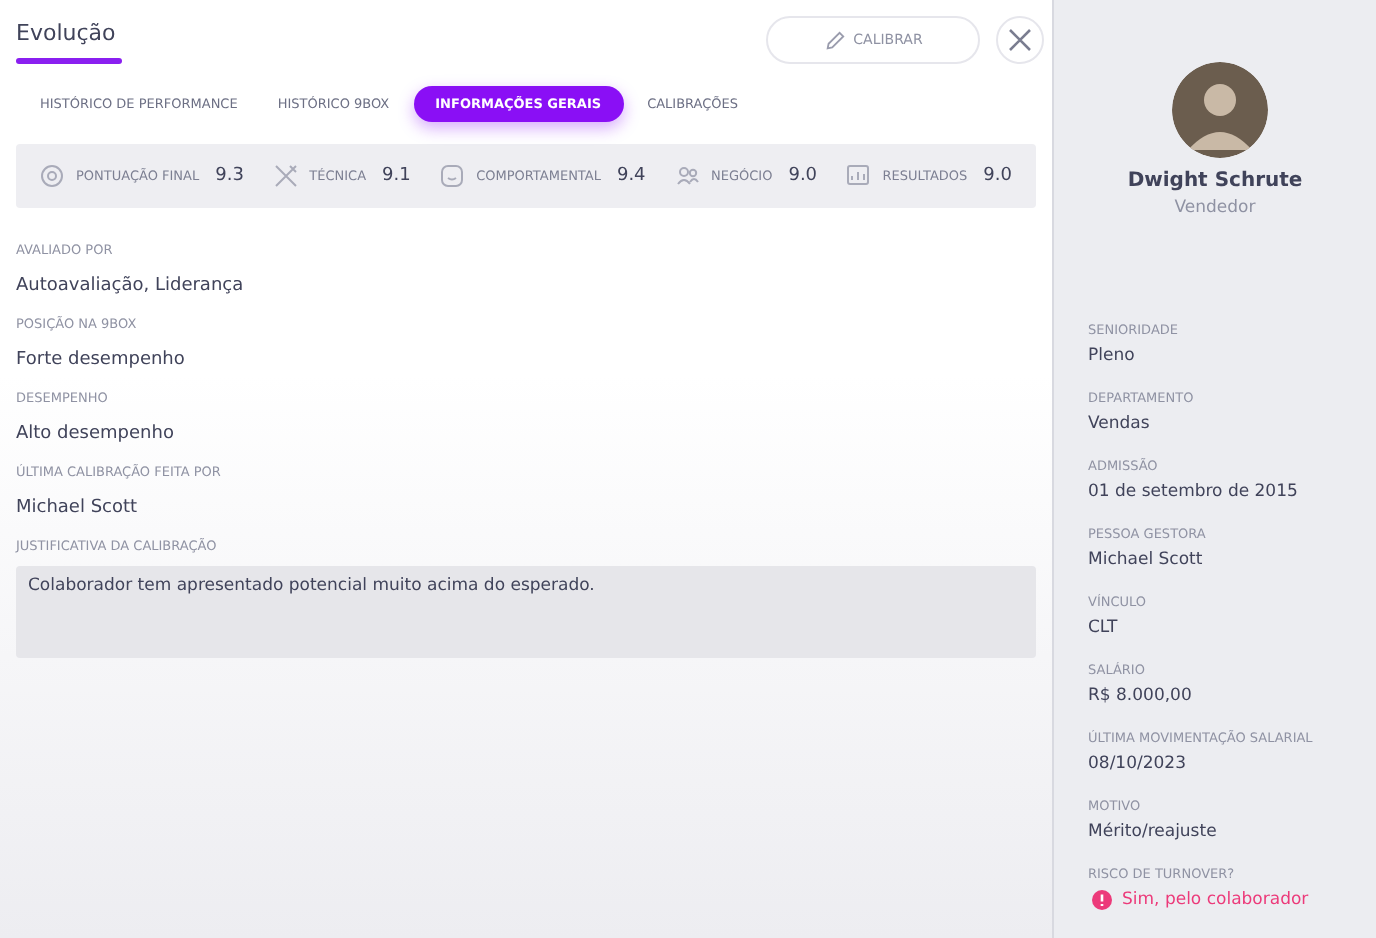 The width and height of the screenshot is (1376, 938). What do you see at coordinates (1102, 900) in the screenshot?
I see `alert-icon` at bounding box center [1102, 900].